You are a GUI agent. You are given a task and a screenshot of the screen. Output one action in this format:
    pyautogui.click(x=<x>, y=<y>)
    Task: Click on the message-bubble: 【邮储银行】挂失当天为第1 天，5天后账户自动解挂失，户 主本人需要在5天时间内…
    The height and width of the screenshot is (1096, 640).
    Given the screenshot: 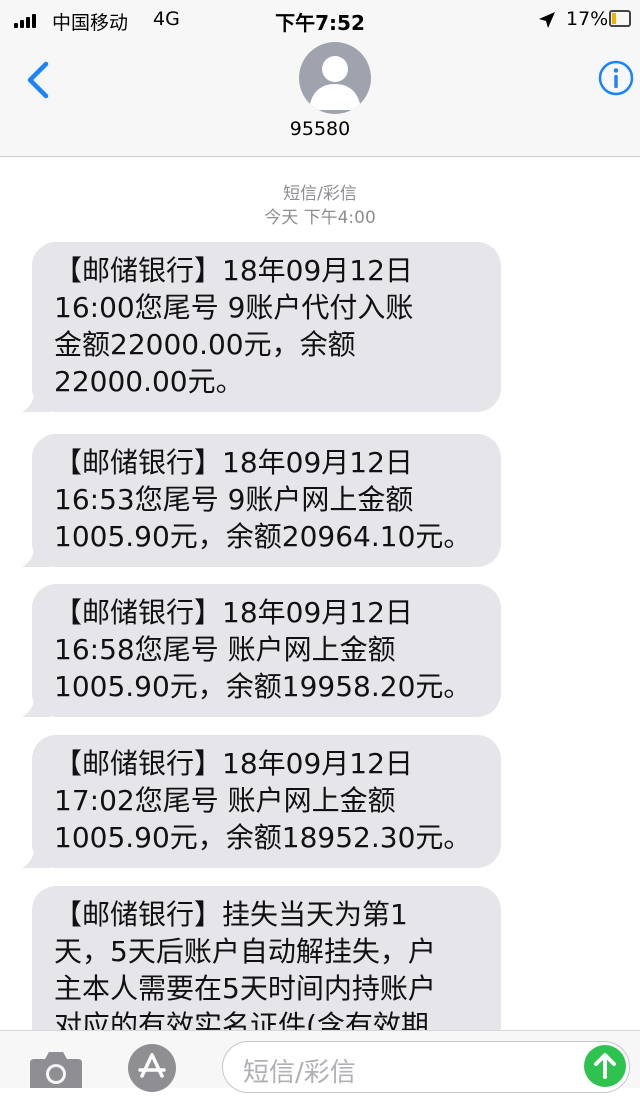 What is the action you would take?
    pyautogui.click(x=266, y=958)
    